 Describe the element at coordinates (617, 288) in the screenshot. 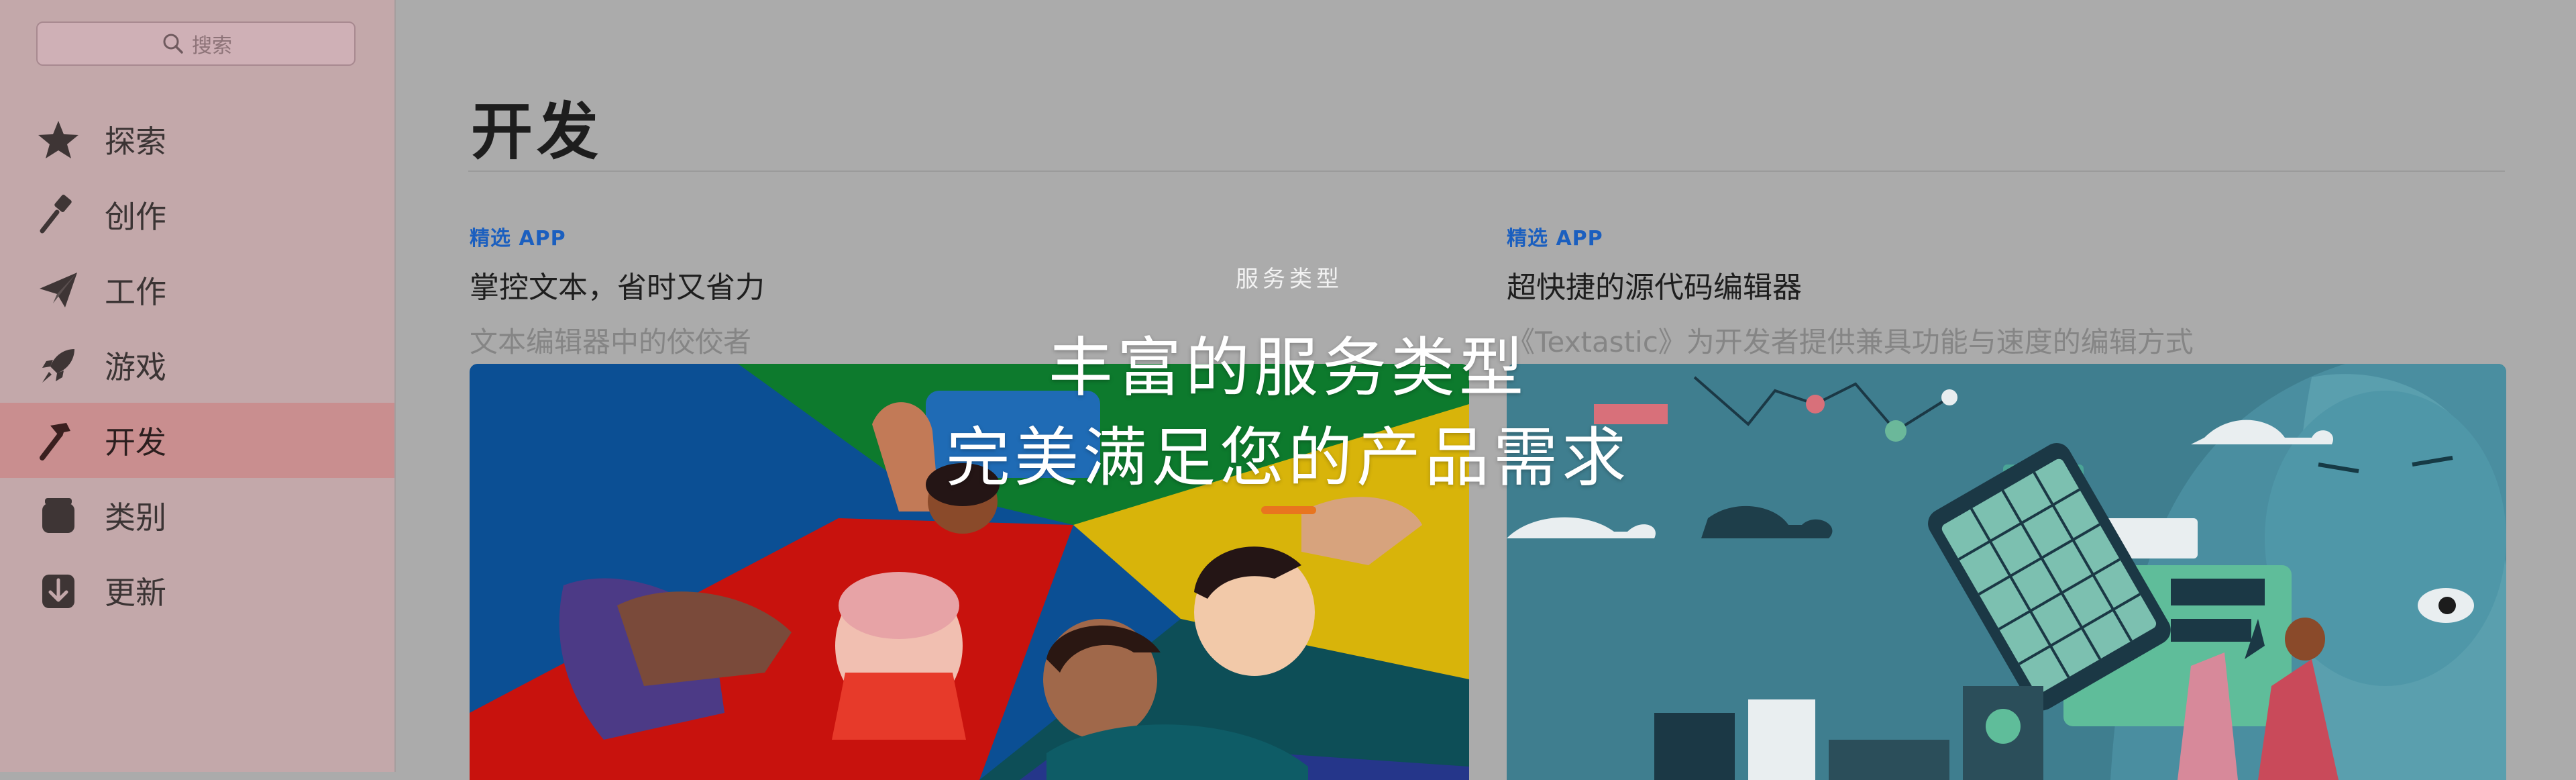

I see `card-title: 掌控文本，省时又省力` at that location.